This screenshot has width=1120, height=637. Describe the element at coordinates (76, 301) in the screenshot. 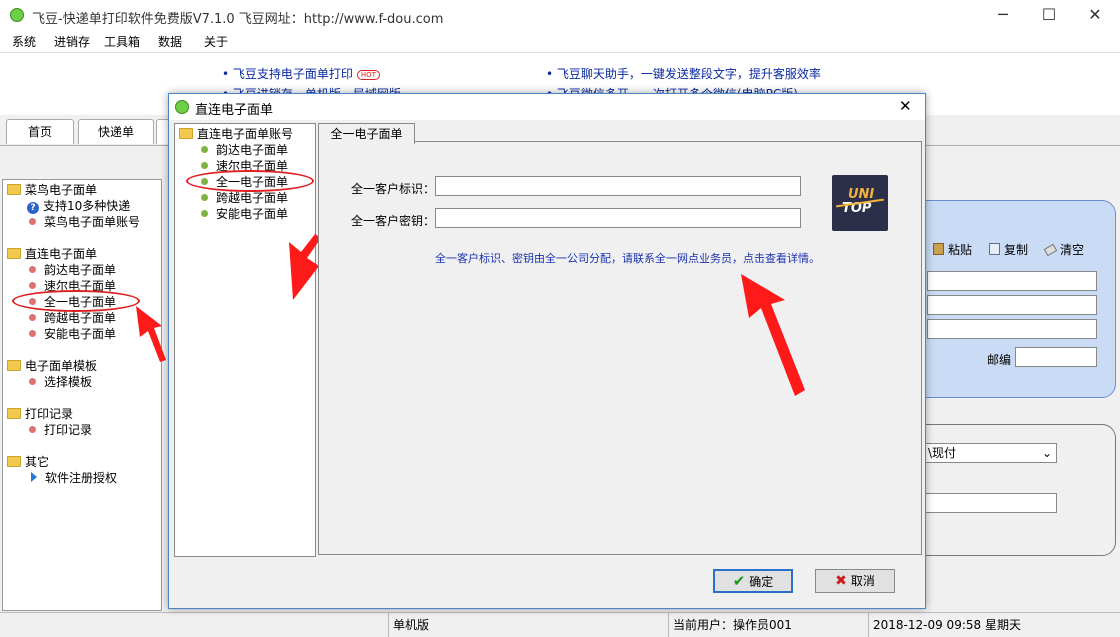

I see `highlight-oval` at that location.